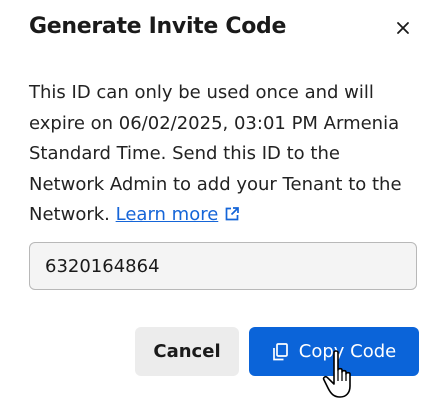 The image size is (443, 401). I want to click on cancel-button: Cancel, so click(187, 351).